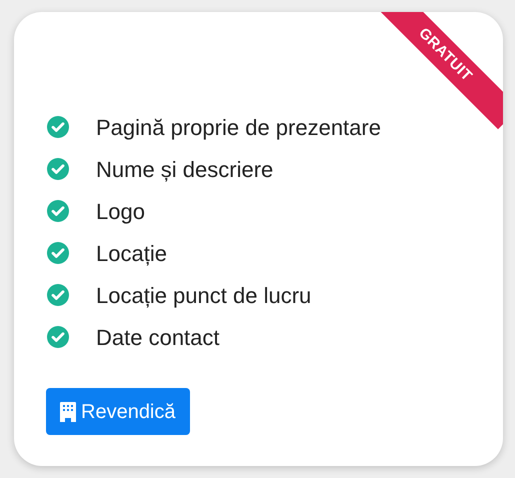 This screenshot has width=515, height=478. Describe the element at coordinates (68, 412) in the screenshot. I see `building-icon` at that location.